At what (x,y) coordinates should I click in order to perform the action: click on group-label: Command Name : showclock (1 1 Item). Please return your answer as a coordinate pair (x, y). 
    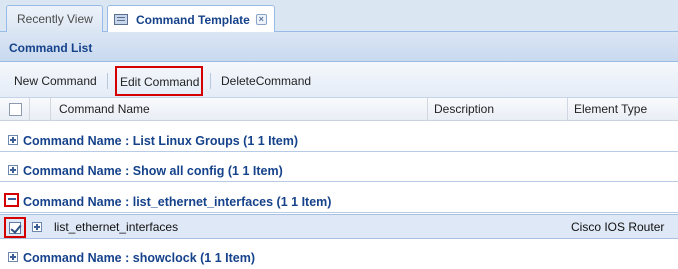
    Looking at the image, I should click on (139, 258).